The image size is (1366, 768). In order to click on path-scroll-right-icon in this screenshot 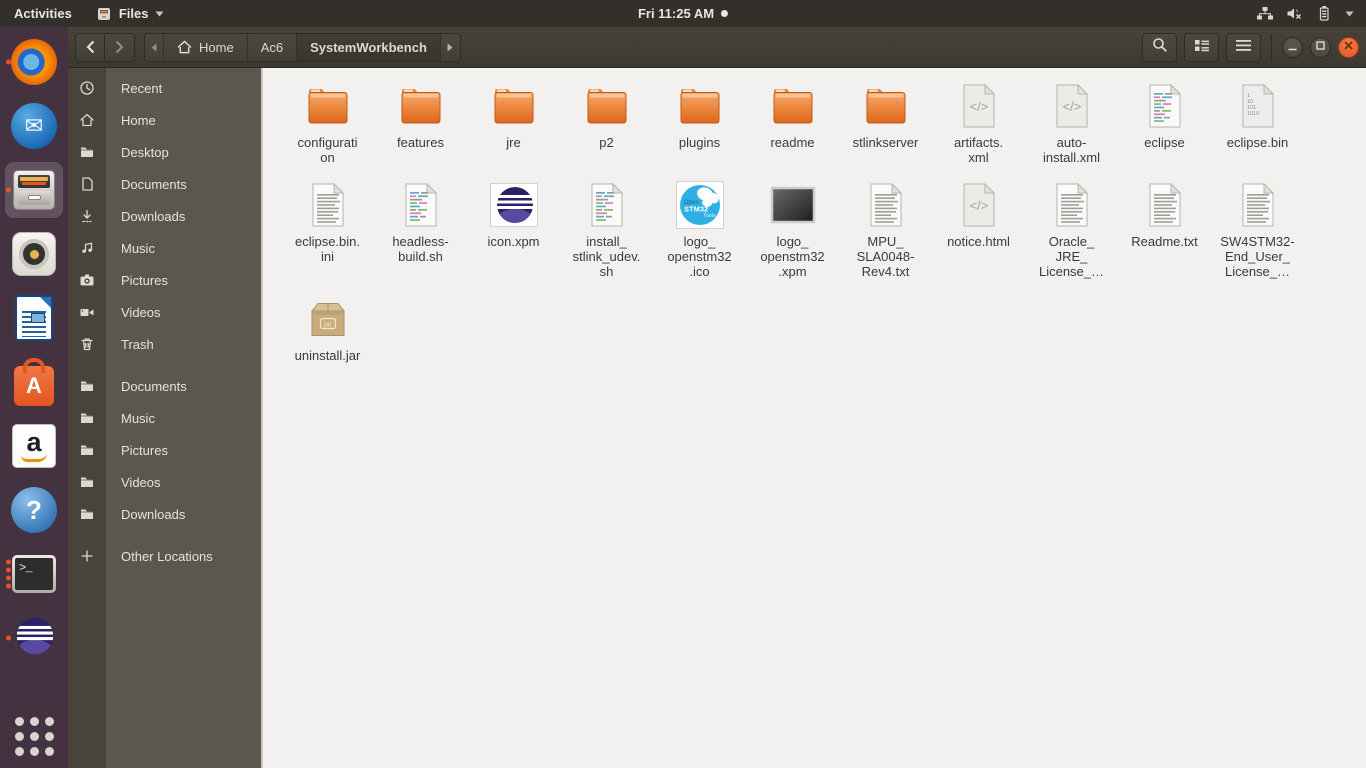, I will do `click(450, 47)`.